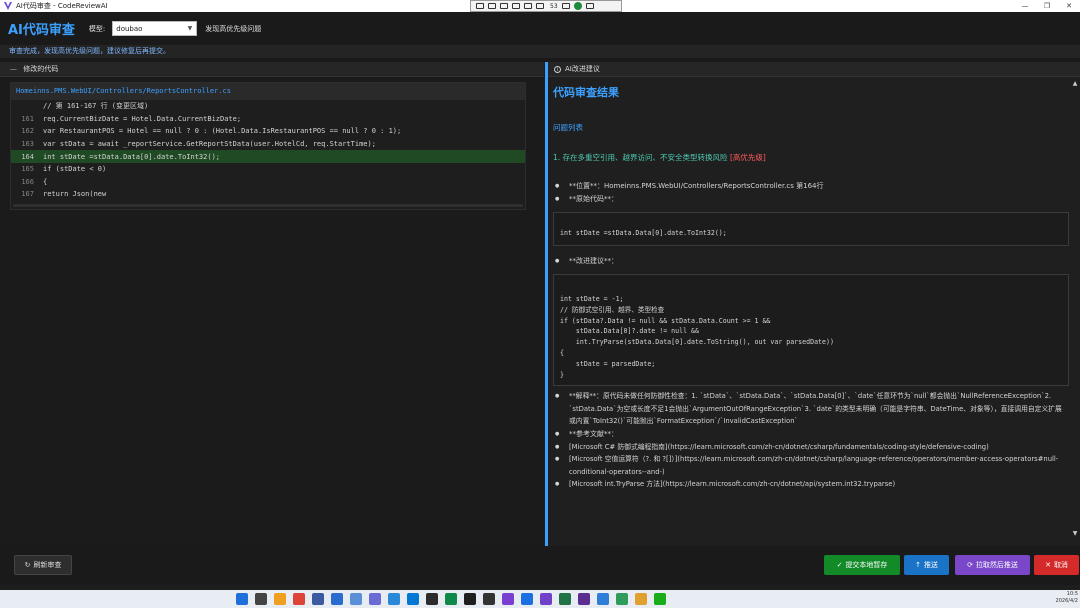 Image resolution: width=1080 pixels, height=608 pixels. I want to click on window-capture-icon, so click(492, 6).